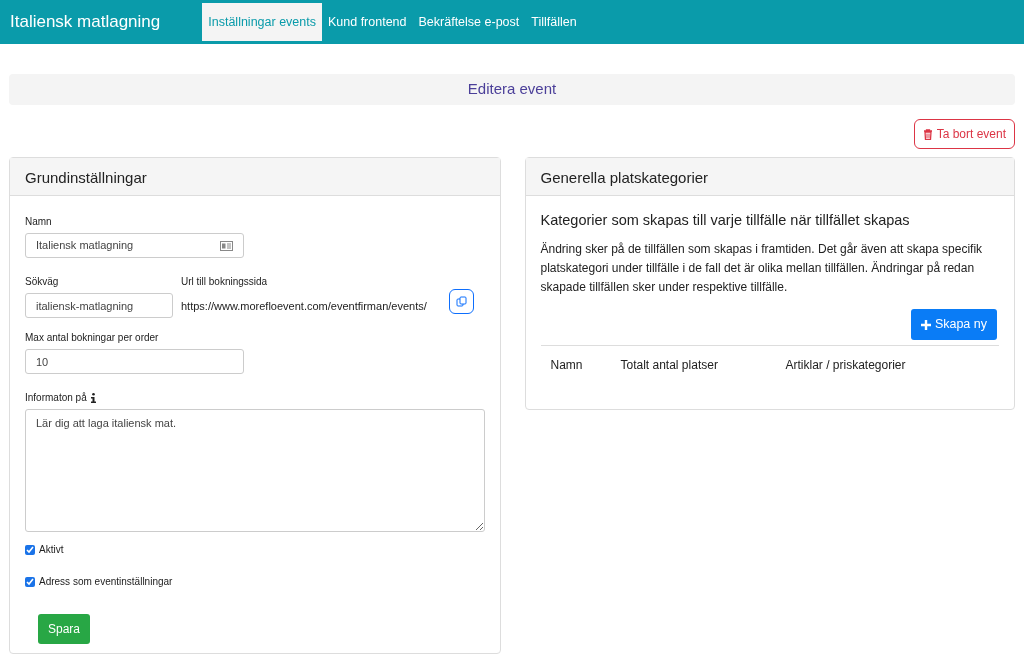 The height and width of the screenshot is (671, 1024). Describe the element at coordinates (51, 550) in the screenshot. I see `checkbox-label: Aktivt` at that location.